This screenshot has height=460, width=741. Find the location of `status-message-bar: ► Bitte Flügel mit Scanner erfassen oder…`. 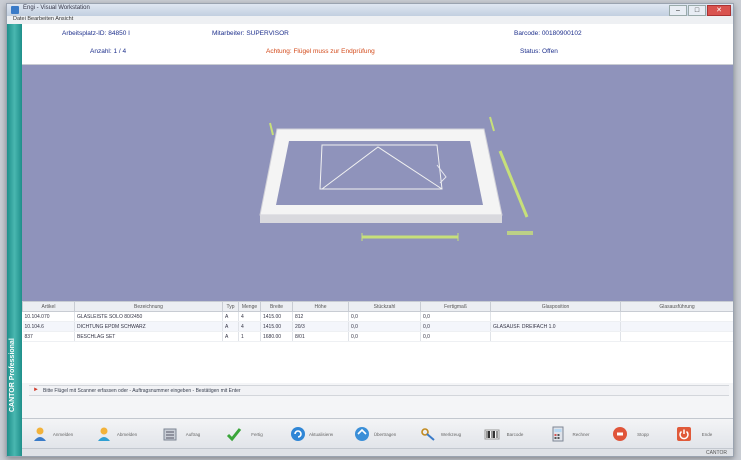

status-message-bar: ► Bitte Flügel mit Scanner erfassen oder… is located at coordinates (379, 390).